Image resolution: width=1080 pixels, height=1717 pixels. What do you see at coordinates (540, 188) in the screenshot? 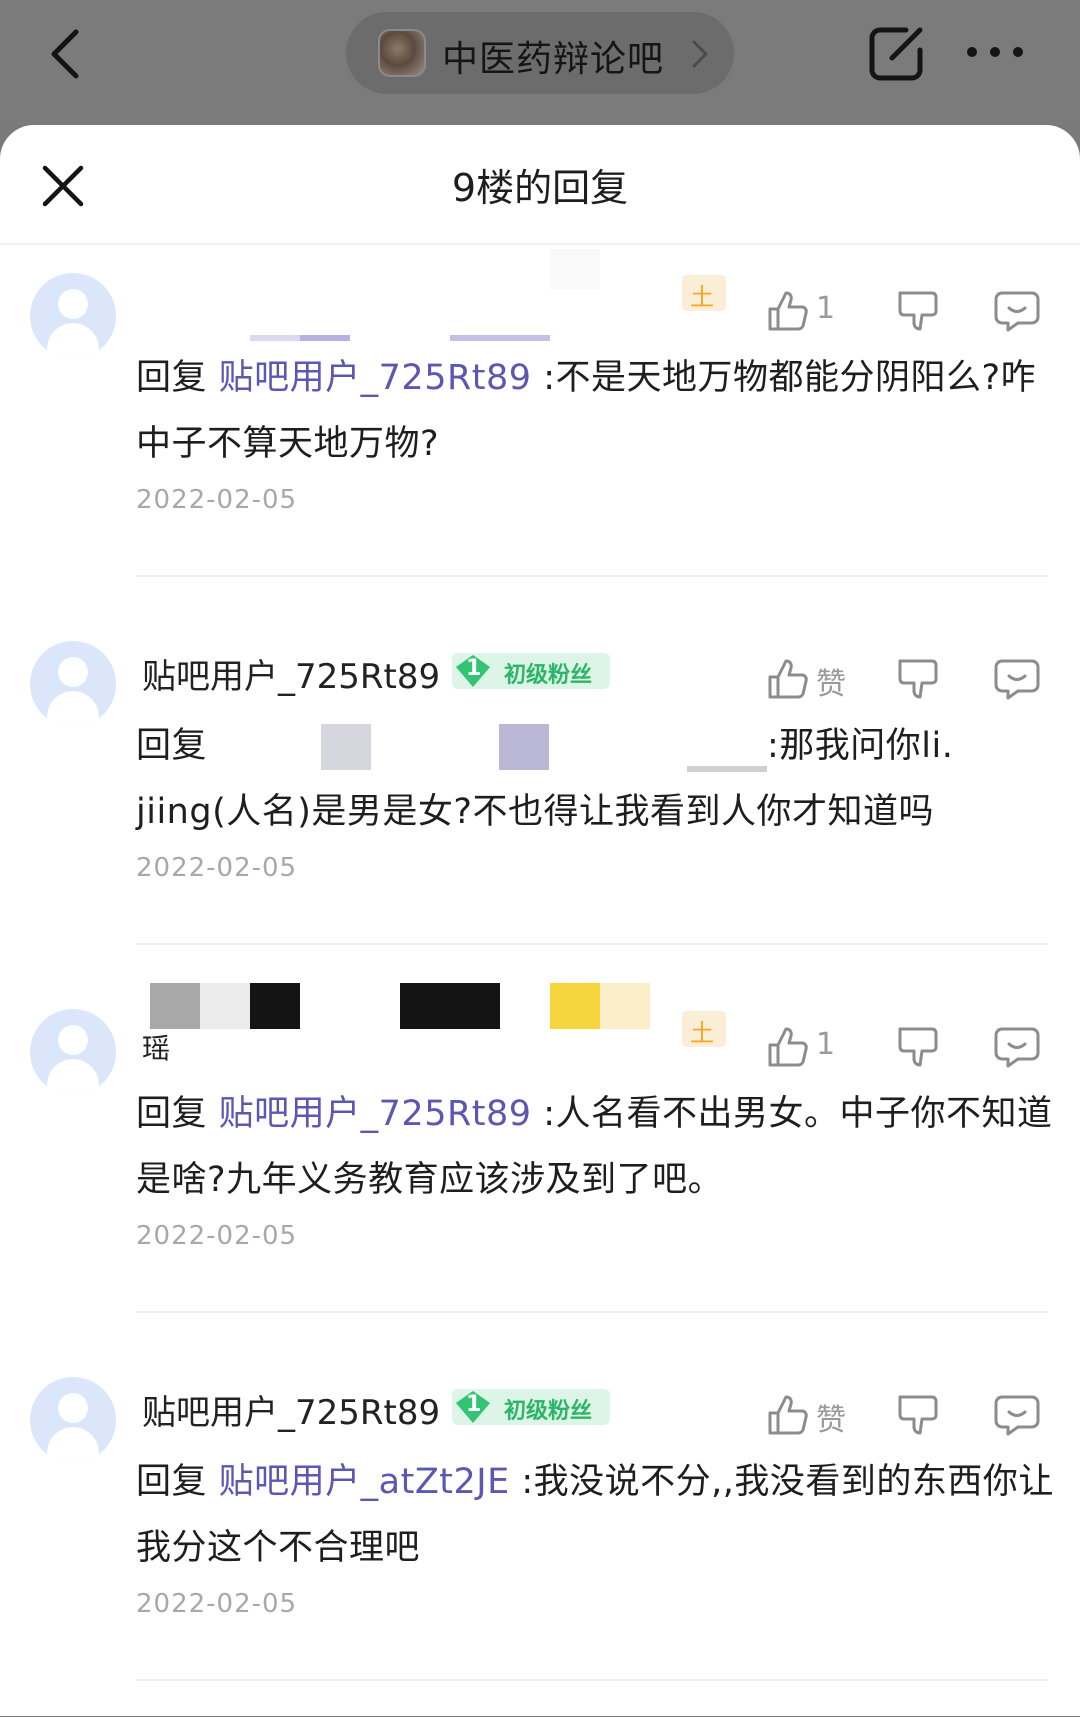
I see `sheet-title: 9楼的回复` at bounding box center [540, 188].